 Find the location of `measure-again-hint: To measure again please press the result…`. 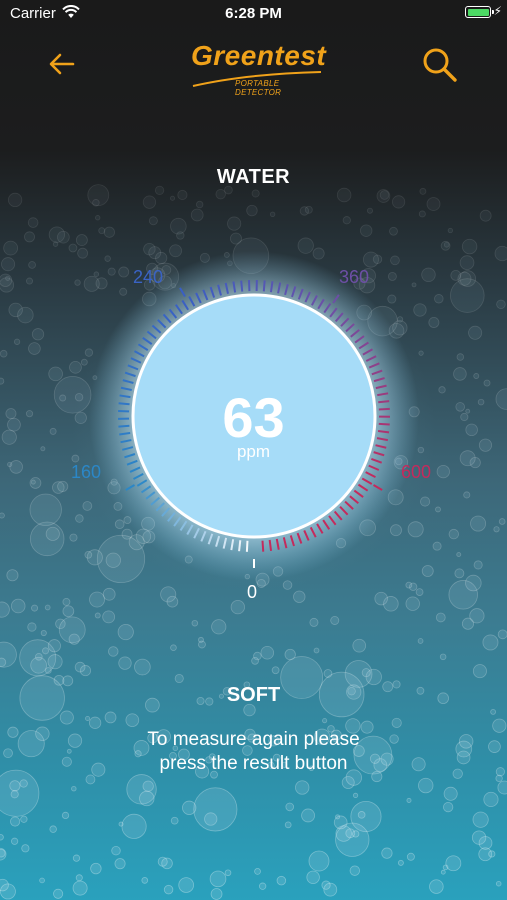

measure-again-hint: To measure again please press the result… is located at coordinates (253, 752).